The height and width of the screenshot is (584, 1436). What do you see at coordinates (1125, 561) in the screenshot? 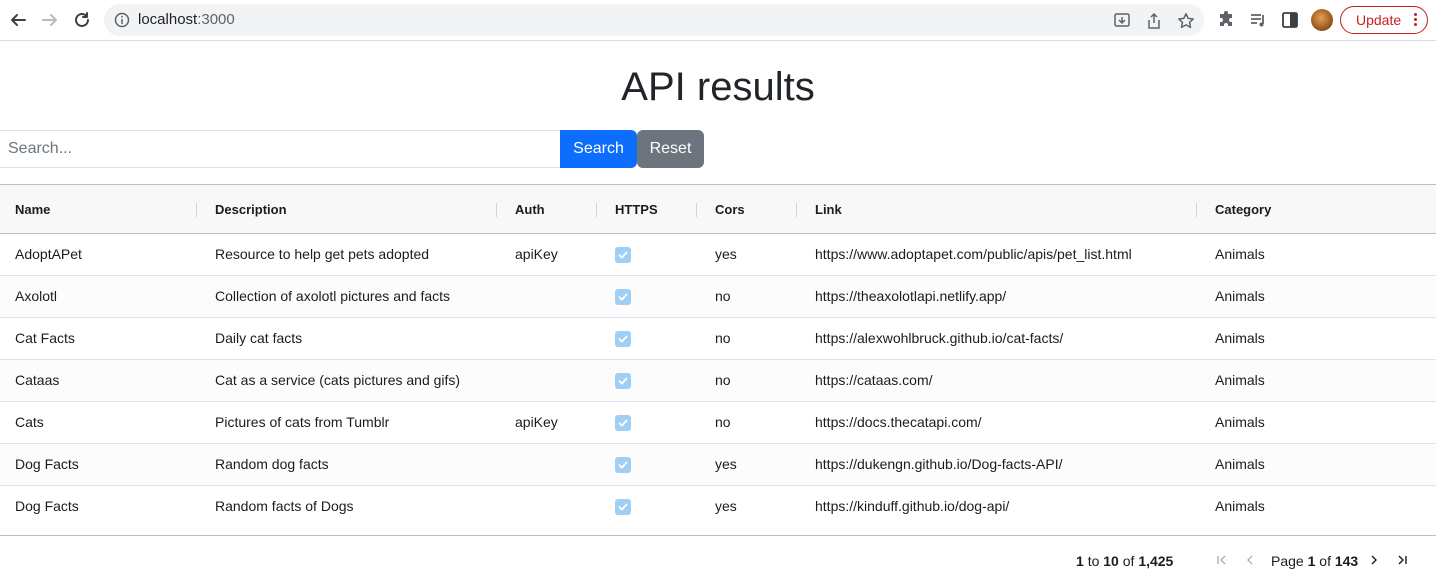
I see `row-count-summary: 1 to 10 of 1,425` at bounding box center [1125, 561].